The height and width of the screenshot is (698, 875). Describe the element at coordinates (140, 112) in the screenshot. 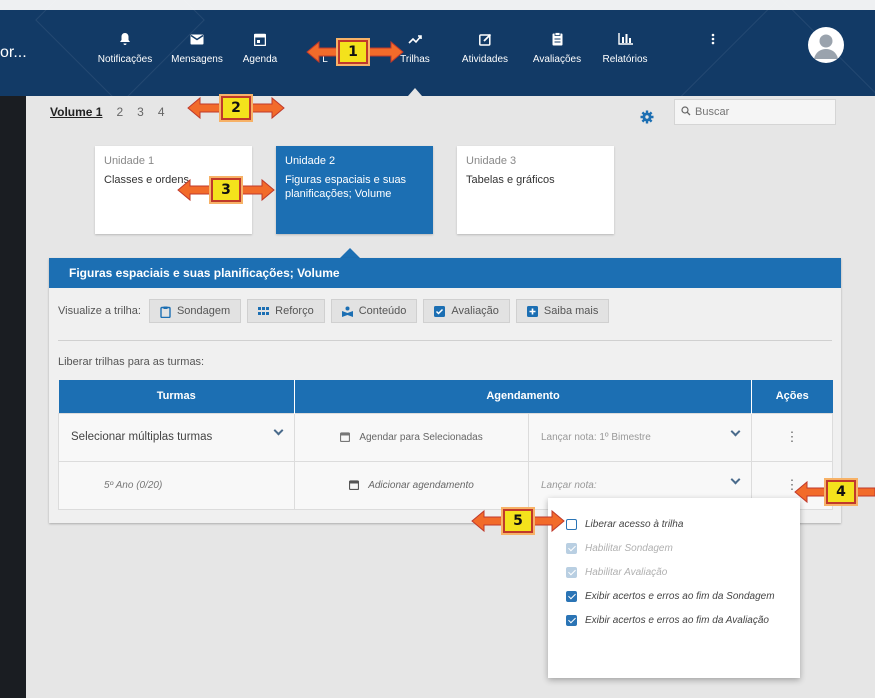

I see `volume-tab-3: 3` at that location.